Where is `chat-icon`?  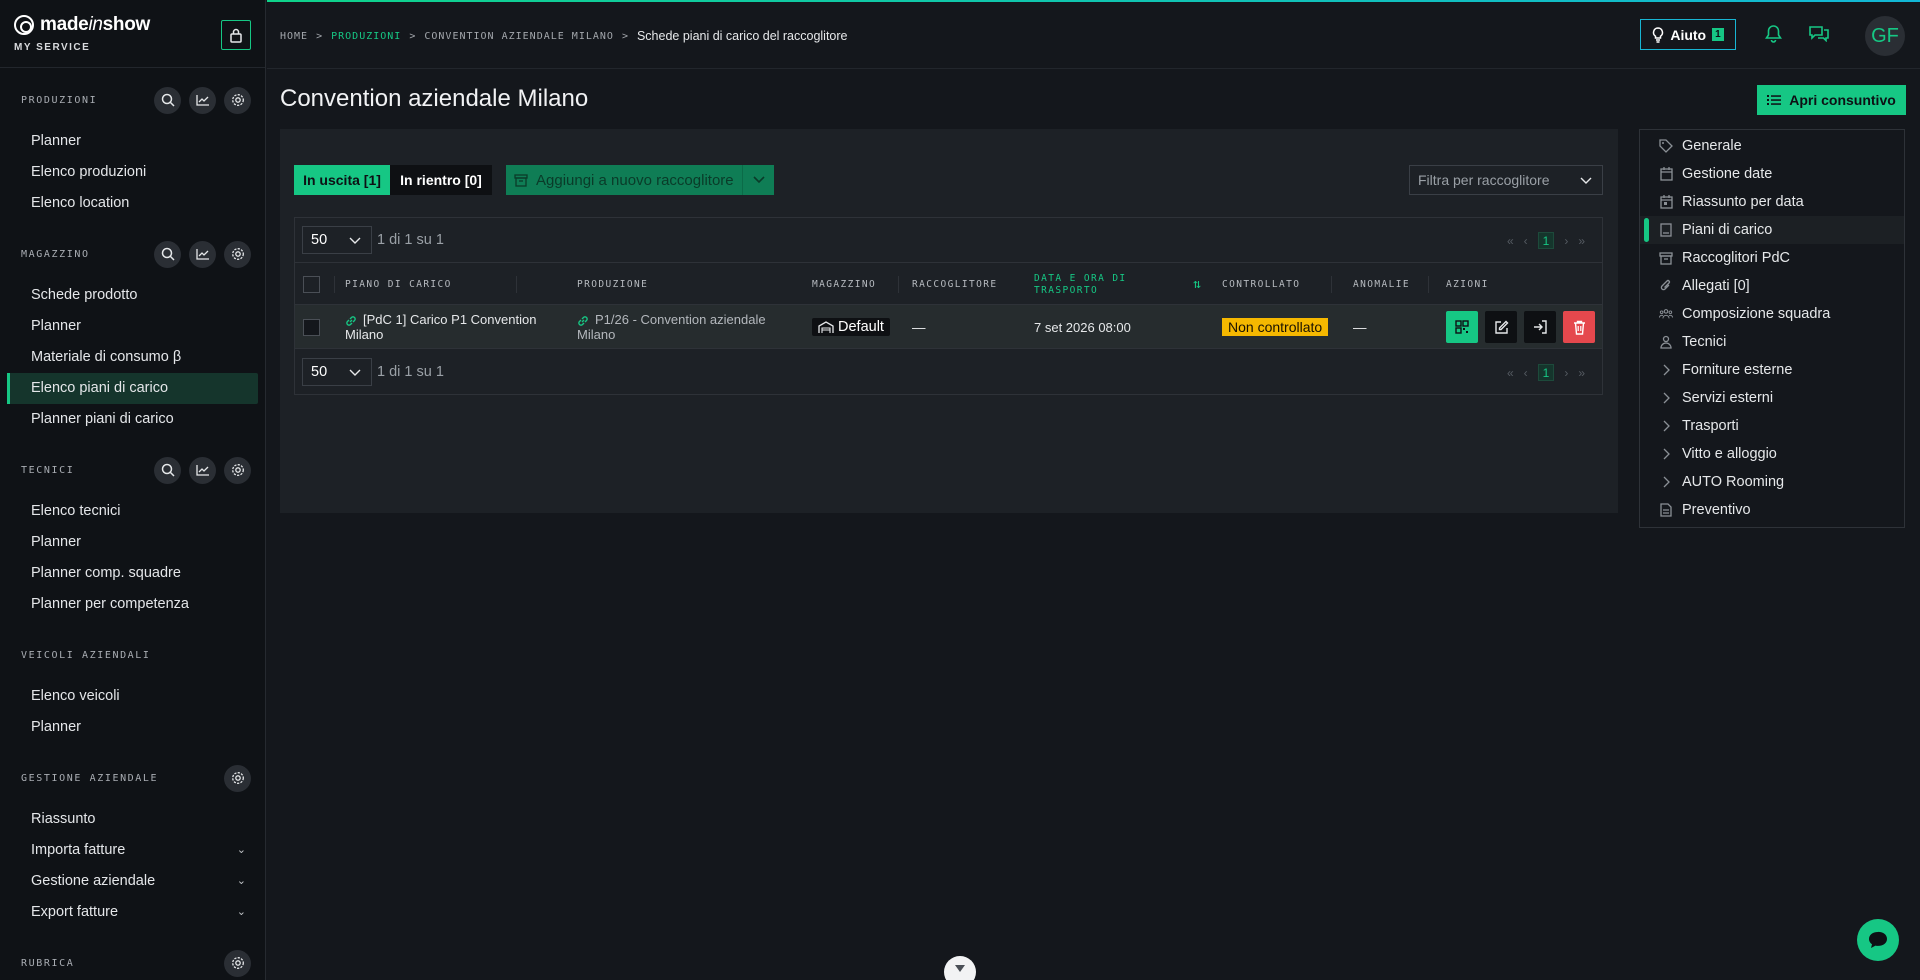
chat-icon is located at coordinates (1819, 33).